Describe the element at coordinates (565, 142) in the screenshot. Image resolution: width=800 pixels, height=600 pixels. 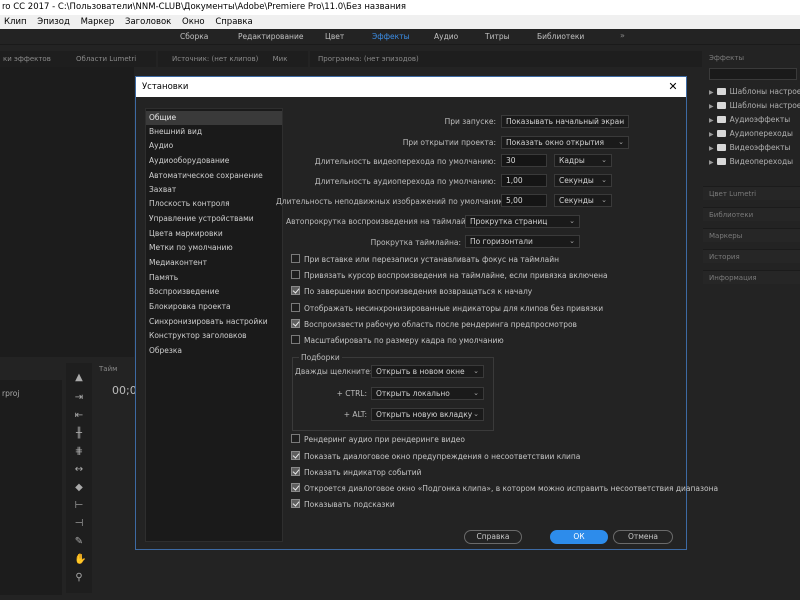
I see `on-open-project-dropdown: Показать окно открытия ⌄` at that location.